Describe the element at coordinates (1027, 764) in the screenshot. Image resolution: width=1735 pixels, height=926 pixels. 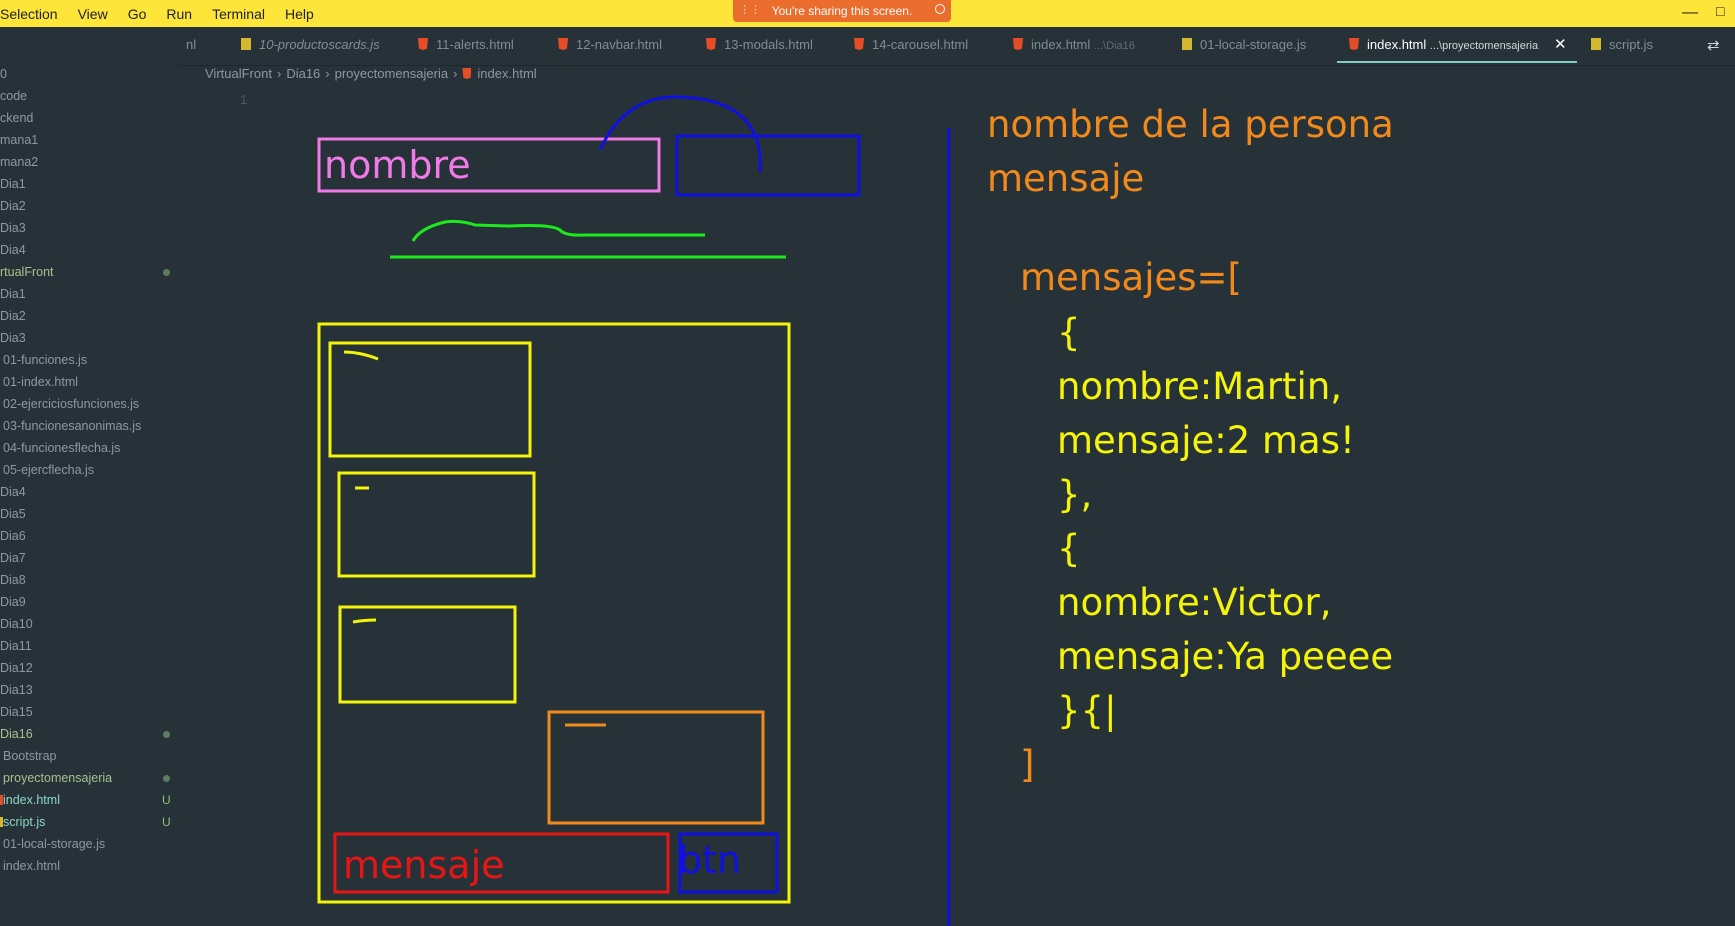
I see `note-line-12: ]` at that location.